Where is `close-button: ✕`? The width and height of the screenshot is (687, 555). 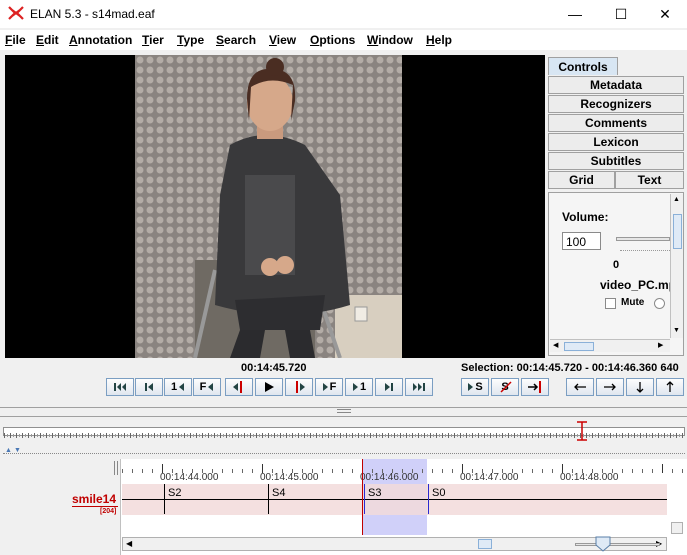 close-button: ✕ is located at coordinates (664, 14).